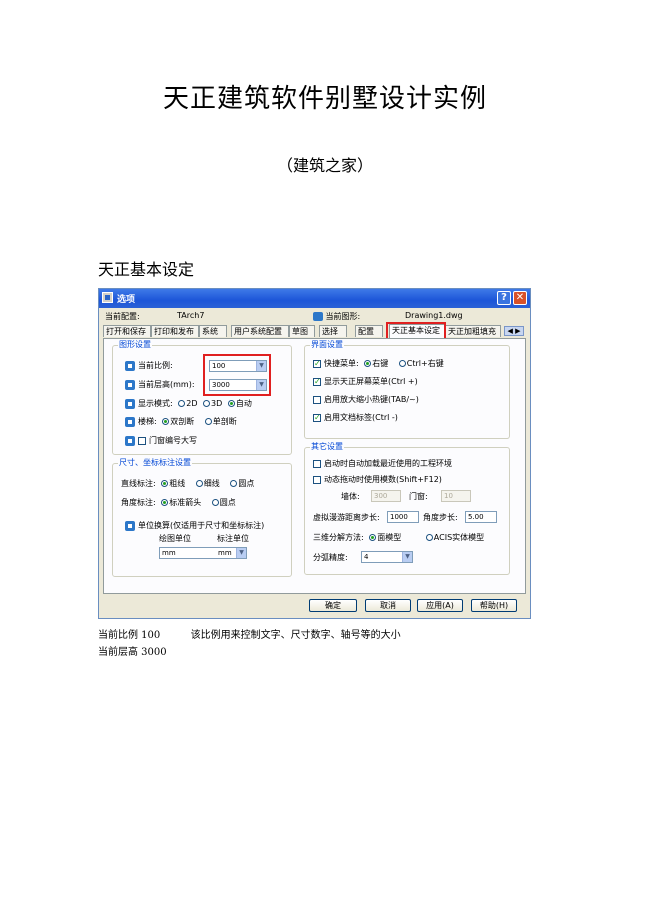 Image resolution: width=650 pixels, height=920 pixels. I want to click on stairs-row: 楼梯: 双剖断 单剖断, so click(181, 421).